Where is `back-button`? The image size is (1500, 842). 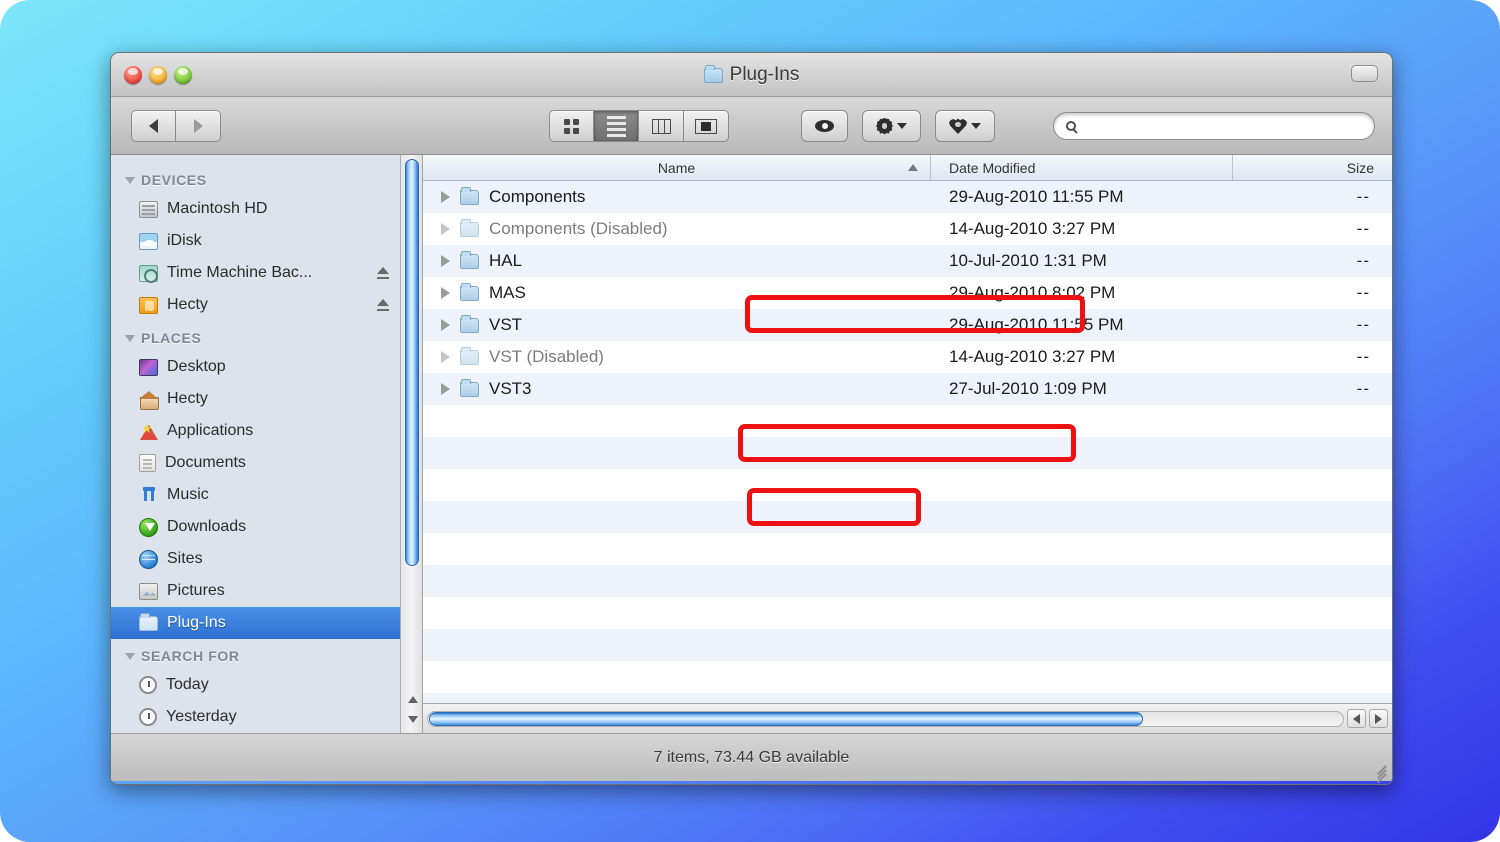 back-button is located at coordinates (153, 126).